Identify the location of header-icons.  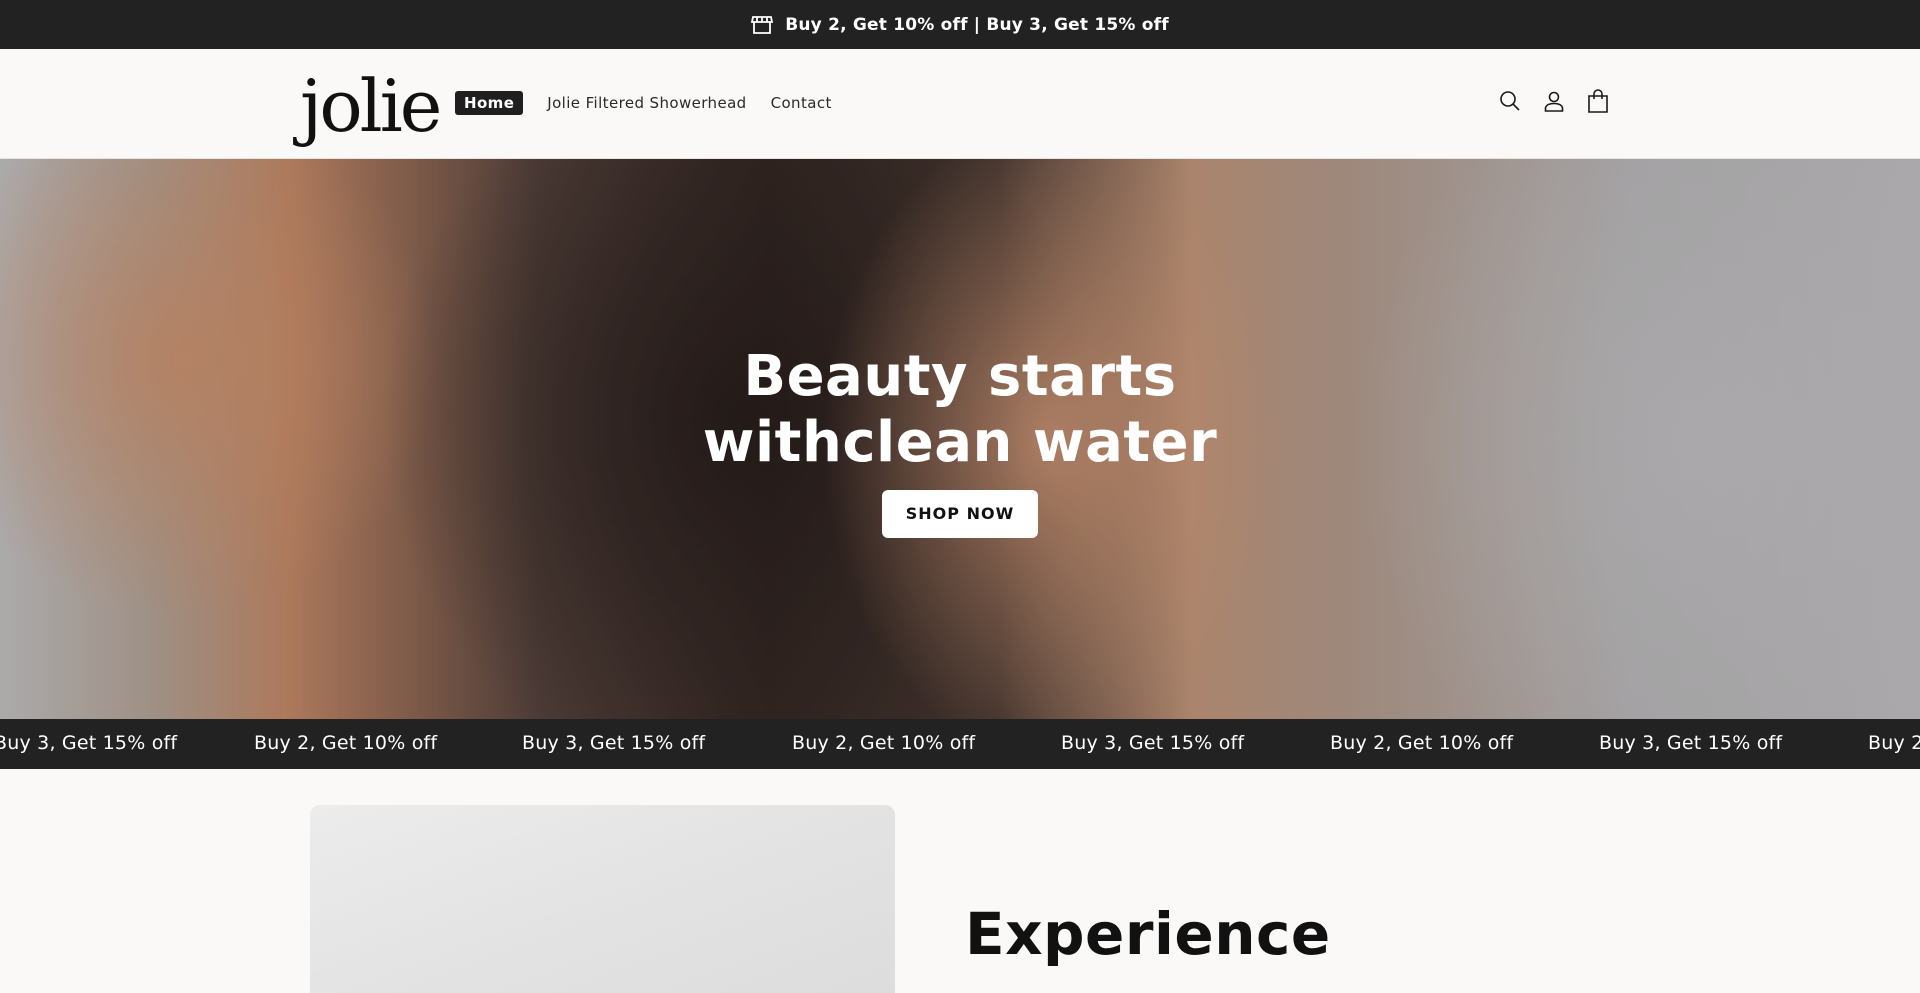
(1554, 101).